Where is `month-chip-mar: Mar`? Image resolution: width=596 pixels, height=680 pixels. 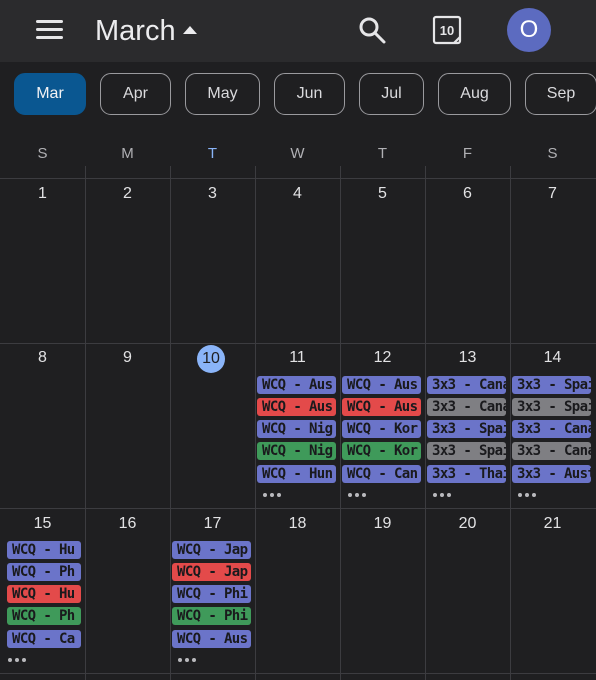
month-chip-mar: Mar is located at coordinates (50, 94).